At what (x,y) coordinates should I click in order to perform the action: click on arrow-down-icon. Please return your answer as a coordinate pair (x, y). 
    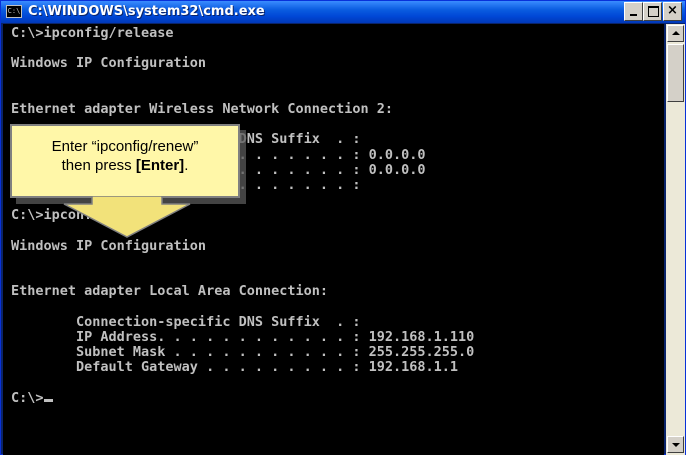
    Looking at the image, I should click on (676, 445).